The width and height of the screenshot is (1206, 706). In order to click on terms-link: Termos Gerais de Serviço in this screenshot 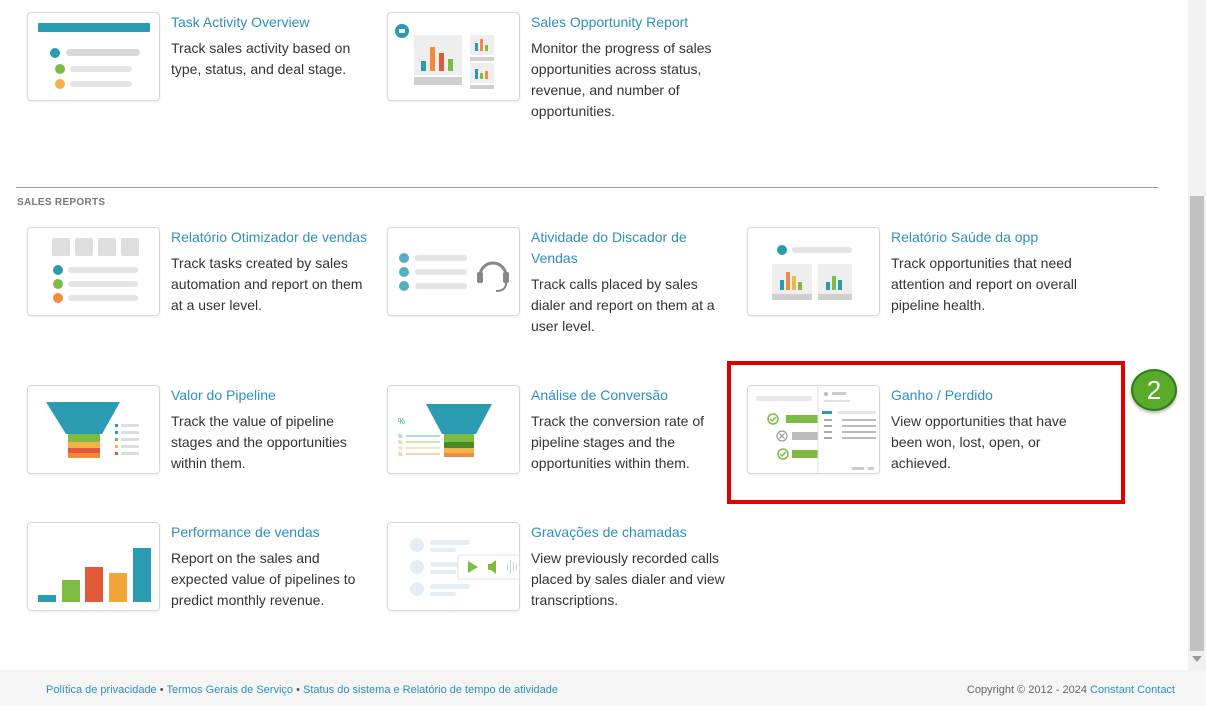, I will do `click(229, 690)`.